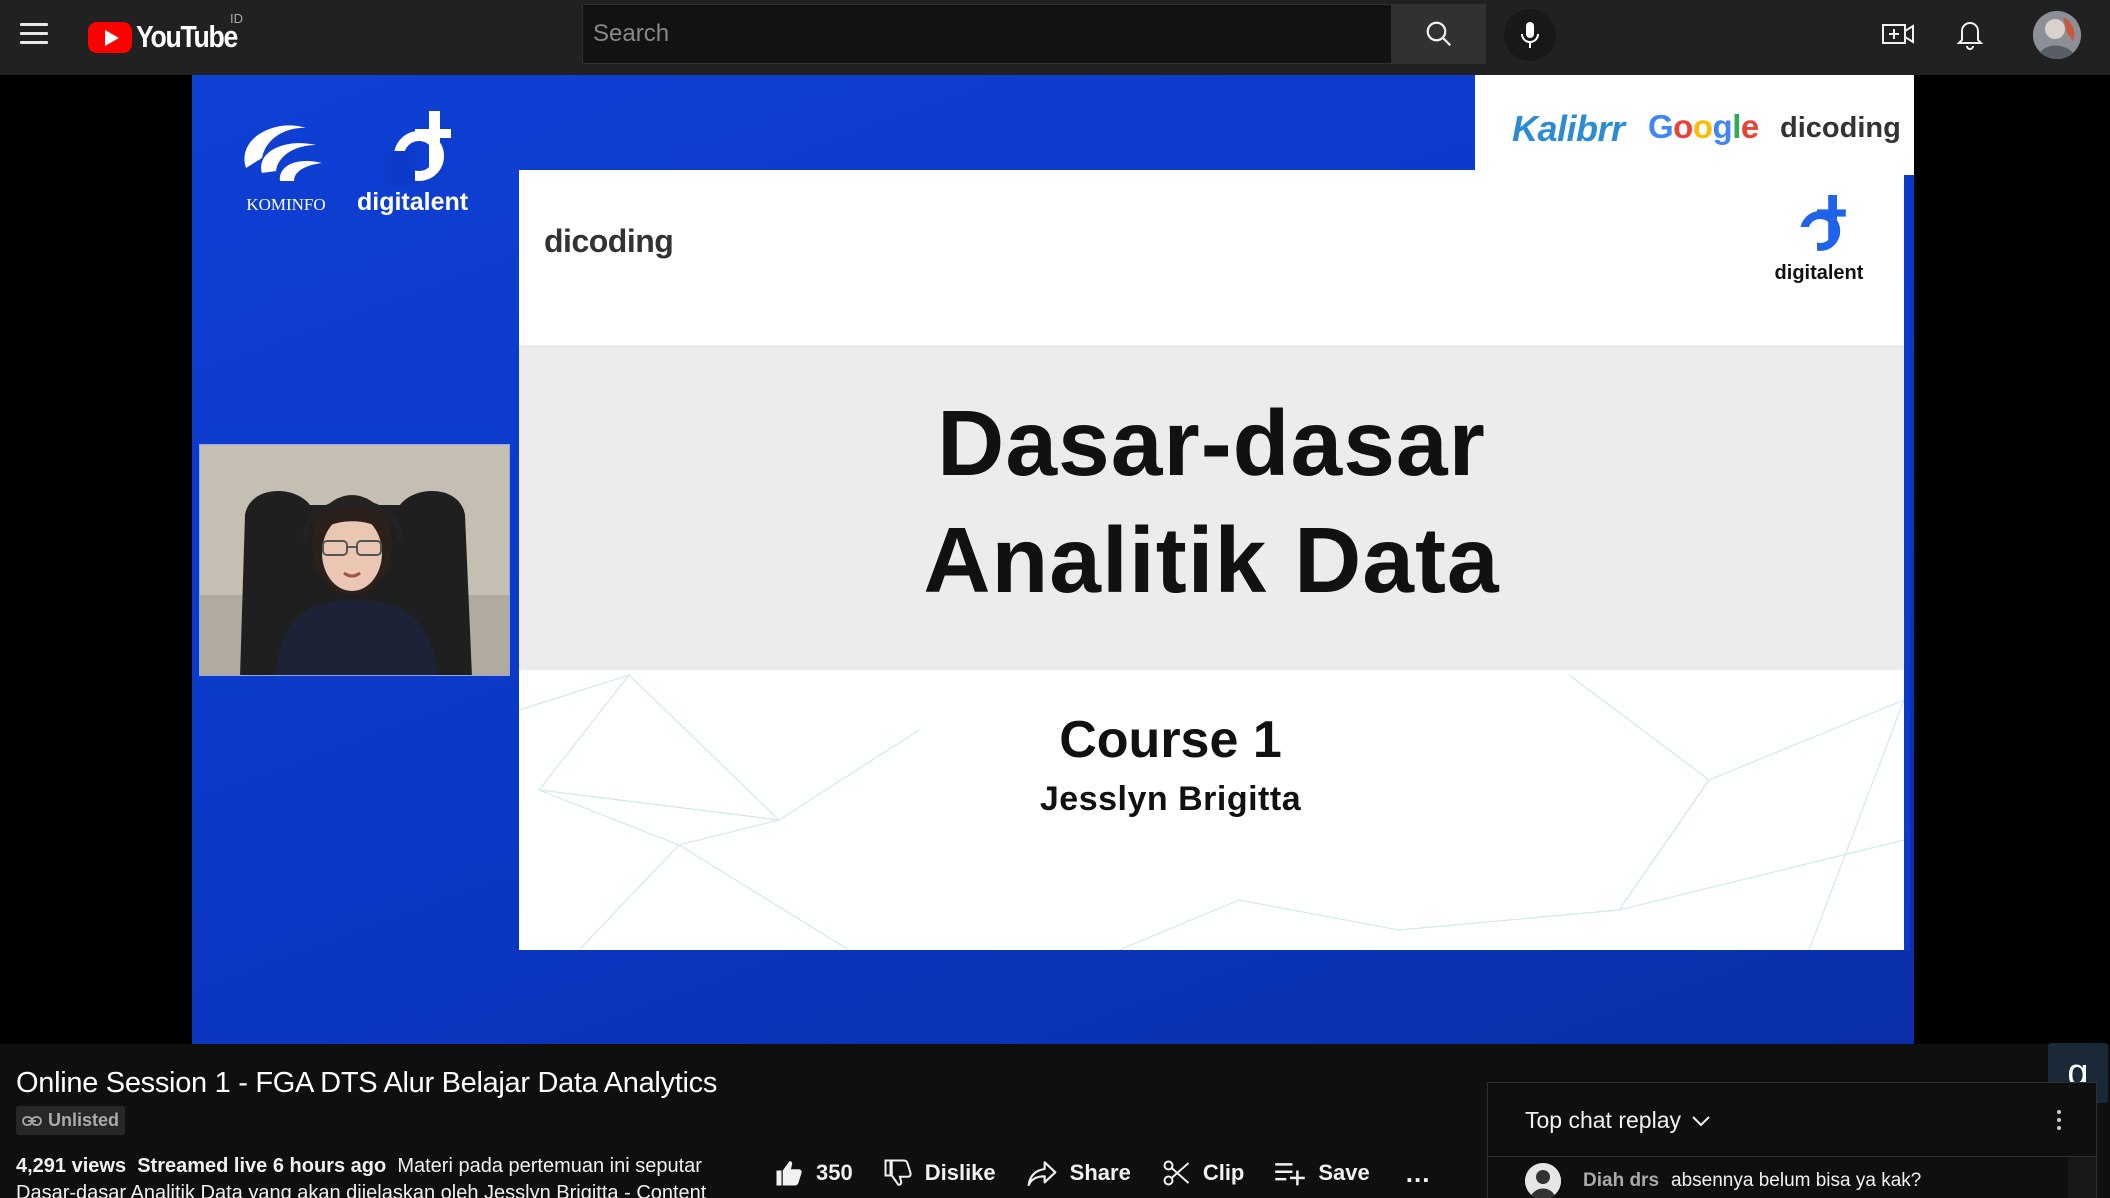  I want to click on chevron-down-icon, so click(1701, 1120).